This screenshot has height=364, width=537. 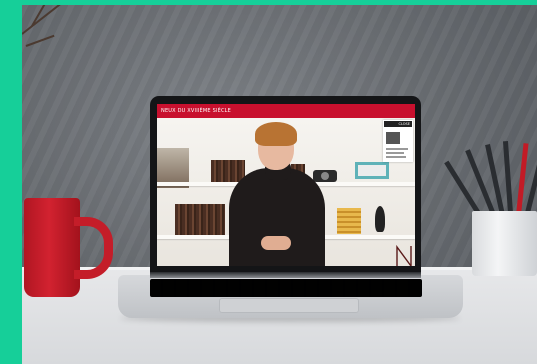 What do you see at coordinates (289, 305) in the screenshot?
I see `laptop-trackpad` at bounding box center [289, 305].